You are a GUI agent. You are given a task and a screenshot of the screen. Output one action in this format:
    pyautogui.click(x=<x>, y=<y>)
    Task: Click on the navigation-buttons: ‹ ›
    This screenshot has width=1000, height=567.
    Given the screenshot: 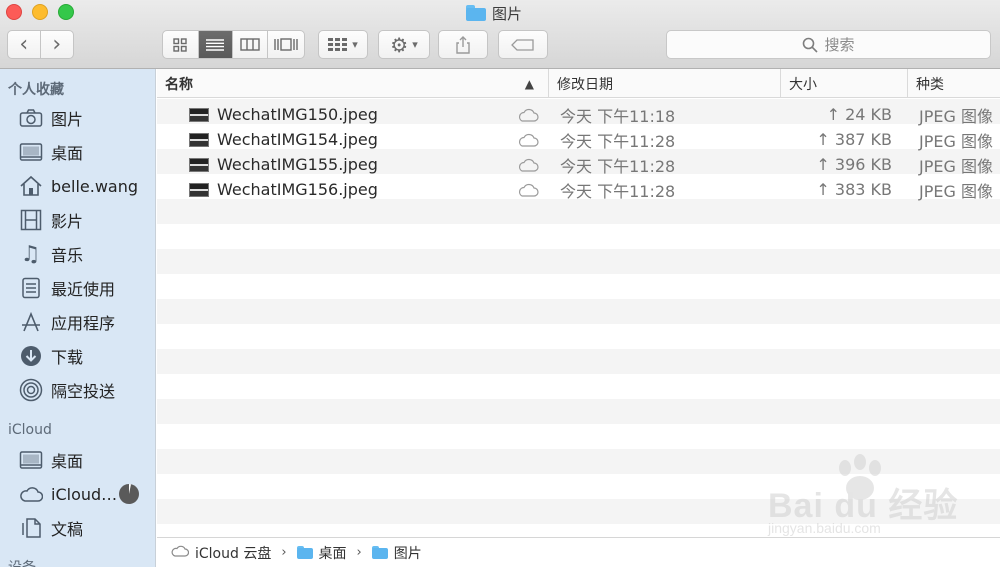 What is the action you would take?
    pyautogui.click(x=40, y=44)
    